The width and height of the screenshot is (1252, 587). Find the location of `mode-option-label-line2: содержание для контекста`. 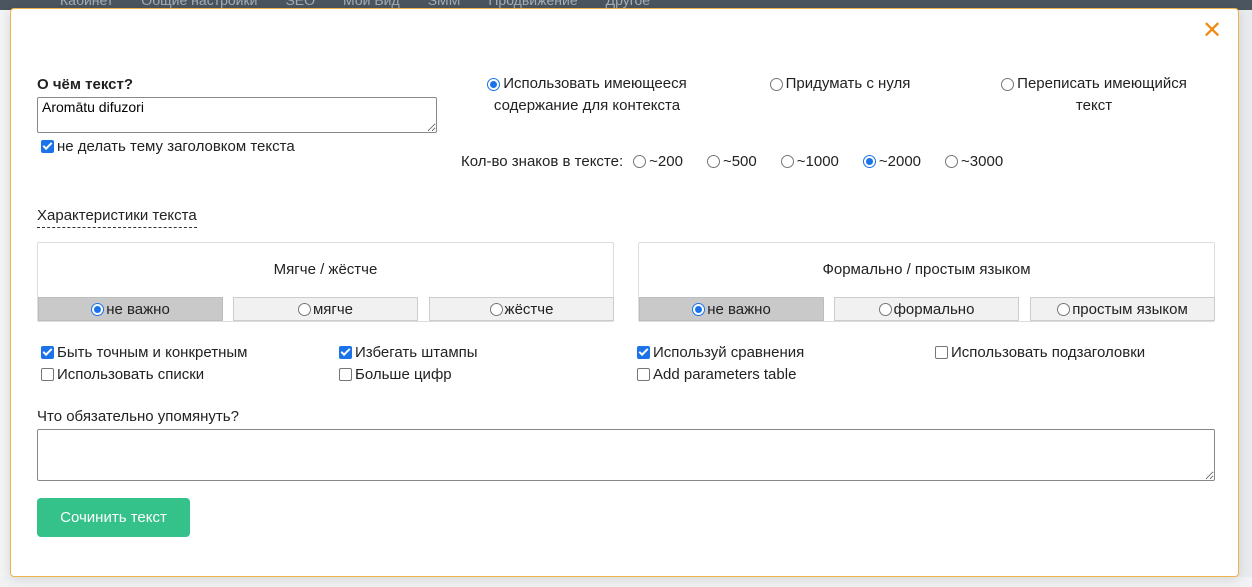

mode-option-label-line2: содержание для контекста is located at coordinates (587, 105).